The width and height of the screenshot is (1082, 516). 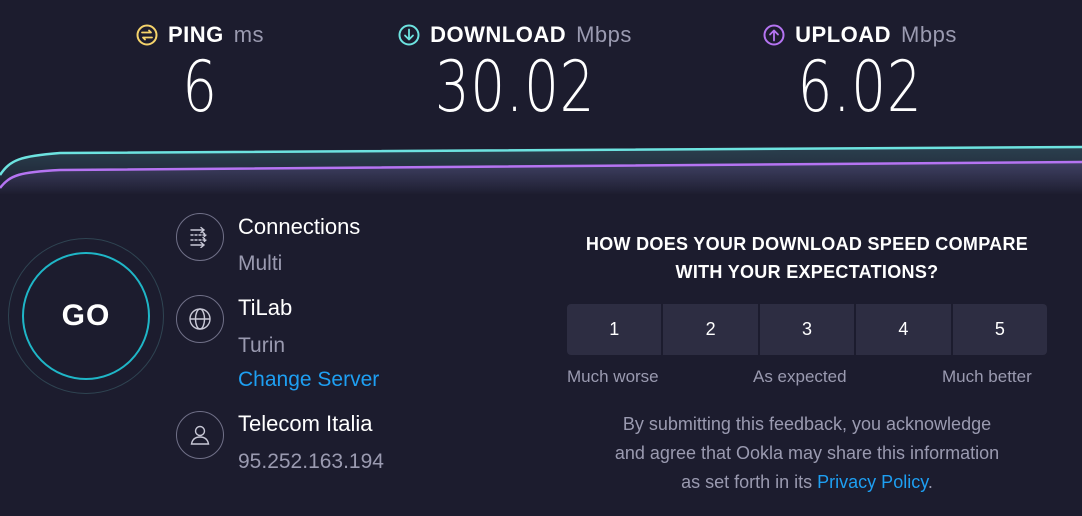 What do you see at coordinates (747, 482) in the screenshot?
I see `disclaimer-line3-text: as set forth in its` at bounding box center [747, 482].